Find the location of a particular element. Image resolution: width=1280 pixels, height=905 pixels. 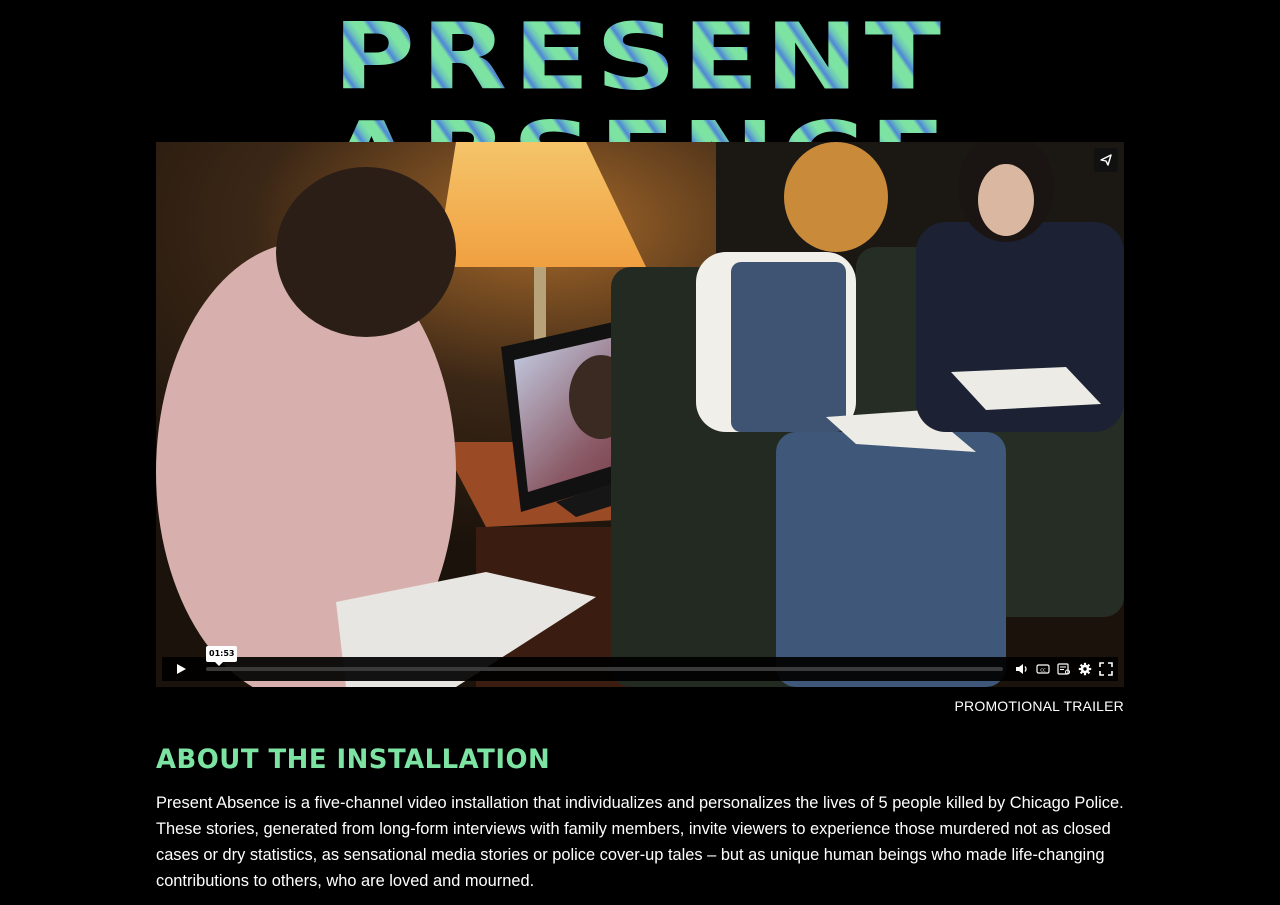

video-caption: PROMOTIONAL TRAILER is located at coordinates (1039, 706).